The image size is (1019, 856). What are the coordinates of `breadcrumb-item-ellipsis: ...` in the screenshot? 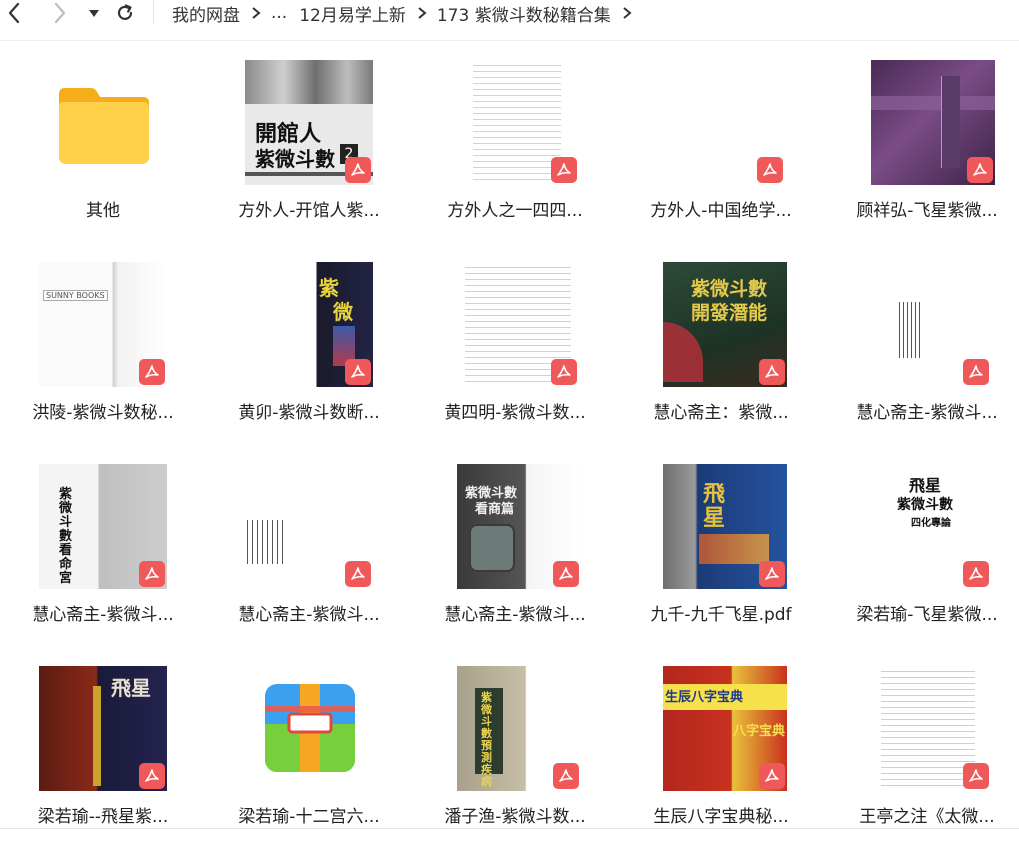 It's located at (279, 13).